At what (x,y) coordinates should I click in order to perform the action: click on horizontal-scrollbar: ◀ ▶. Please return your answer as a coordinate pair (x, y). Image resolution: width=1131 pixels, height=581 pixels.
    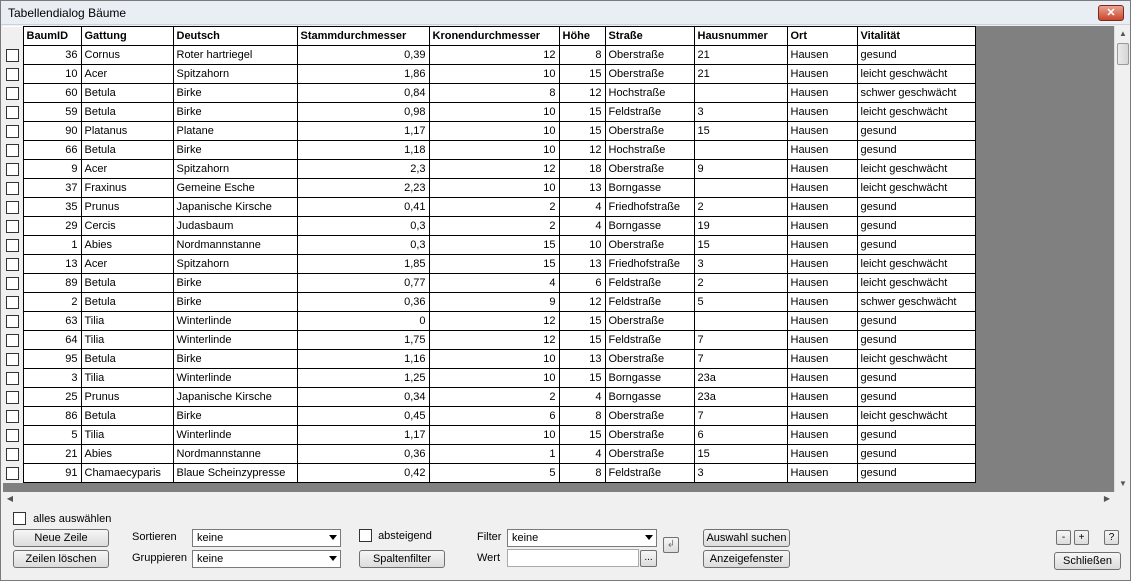
    Looking at the image, I should click on (558, 499).